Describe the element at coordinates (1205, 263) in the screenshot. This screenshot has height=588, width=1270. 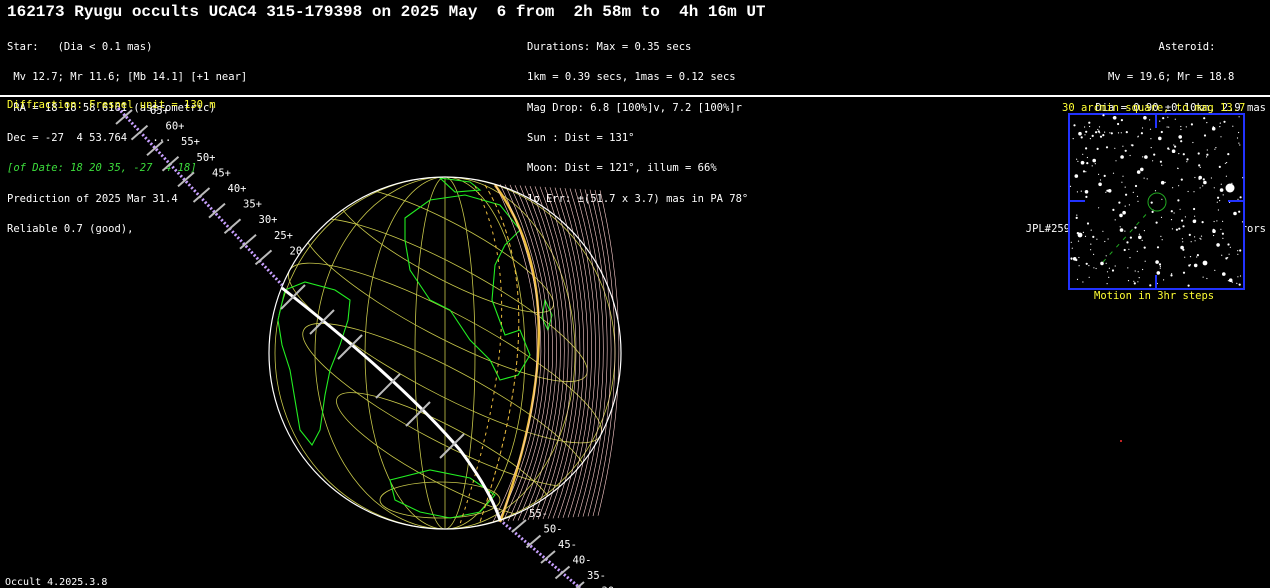
I see `field-star-bright` at that location.